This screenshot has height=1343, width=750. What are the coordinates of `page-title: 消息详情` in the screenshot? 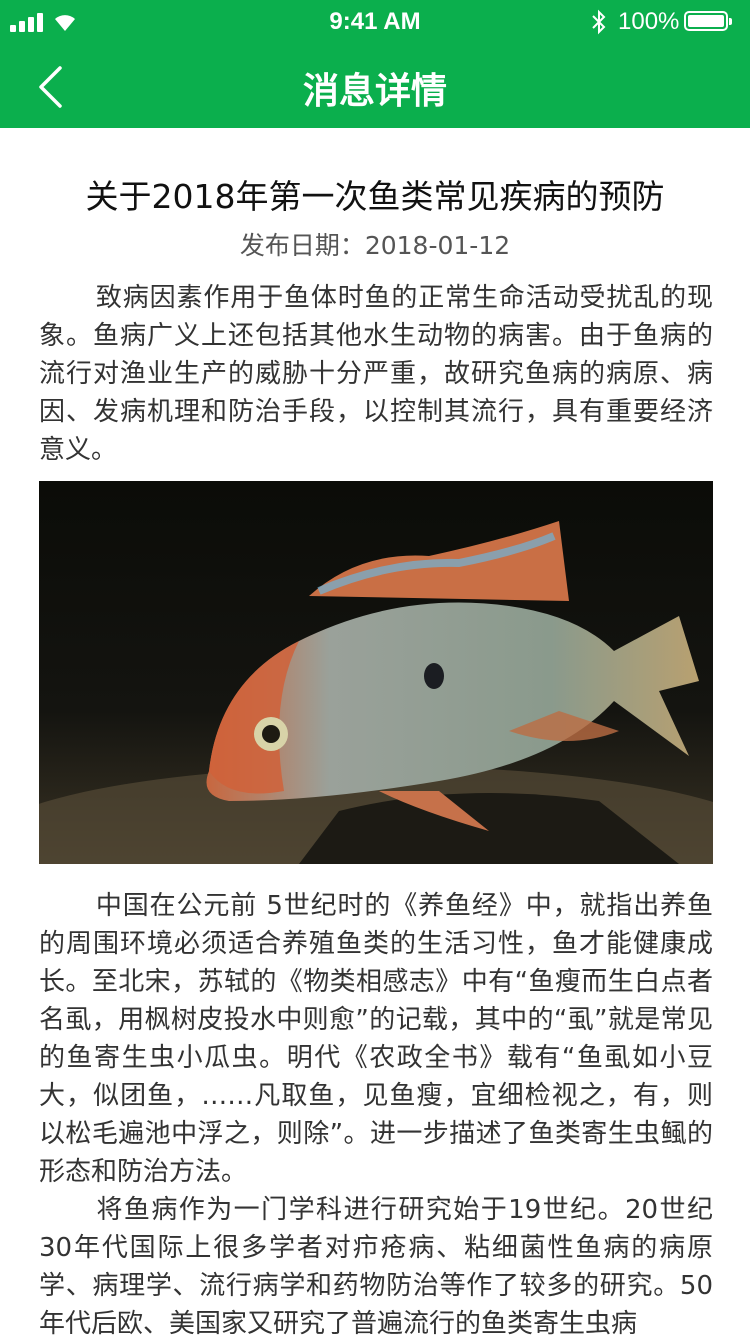 It's located at (374, 91).